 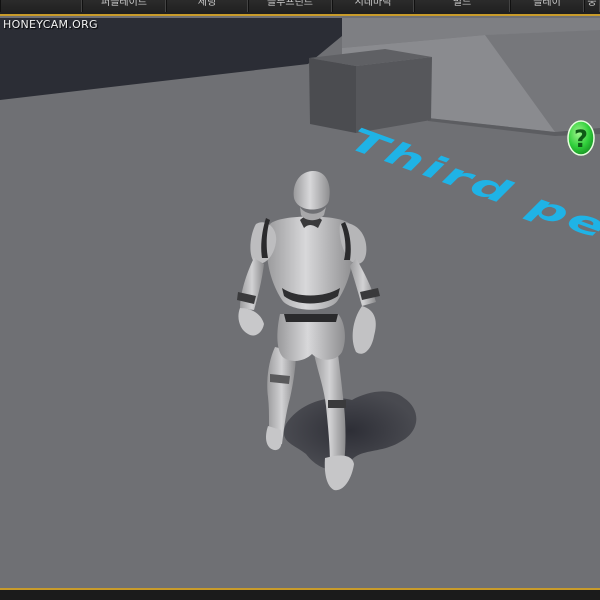 I want to click on toolbar-button-label: 중, so click(x=592, y=4).